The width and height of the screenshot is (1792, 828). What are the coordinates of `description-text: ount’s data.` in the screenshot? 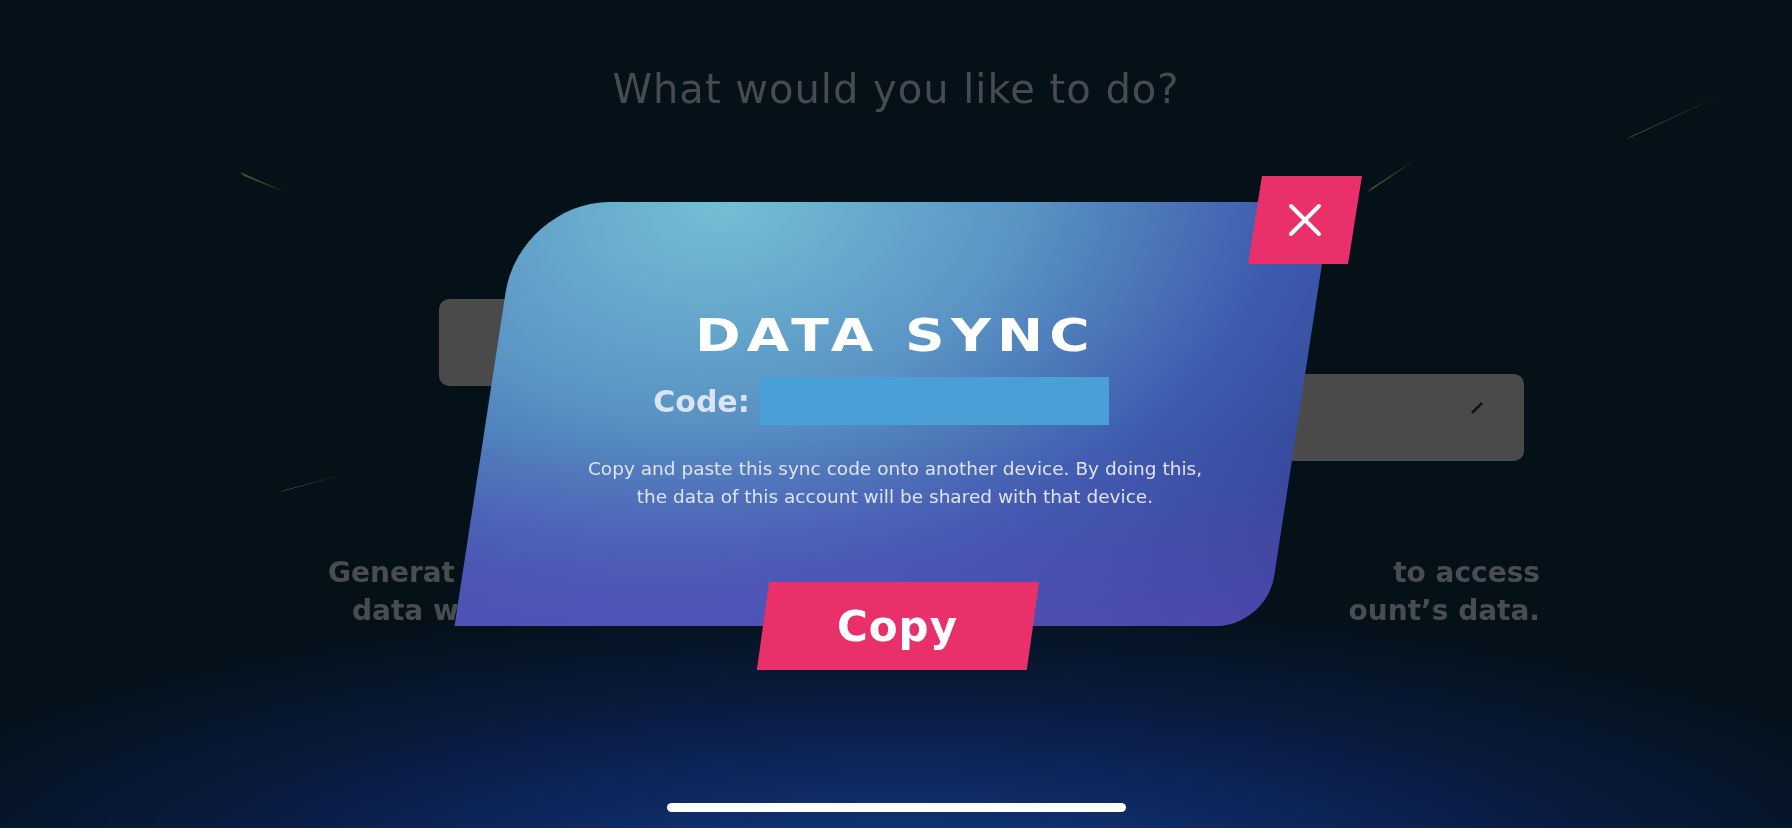 It's located at (1444, 611).